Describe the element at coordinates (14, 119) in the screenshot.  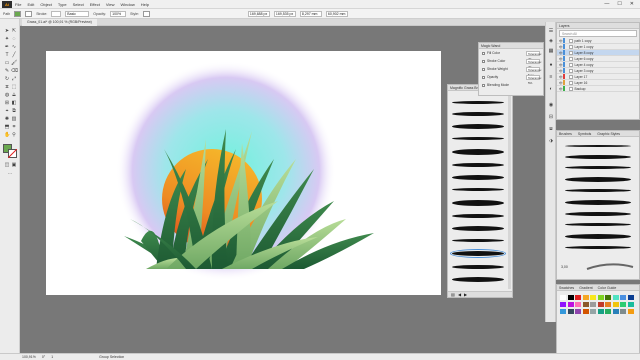
I see `graph-tool-icon: ▥` at that location.